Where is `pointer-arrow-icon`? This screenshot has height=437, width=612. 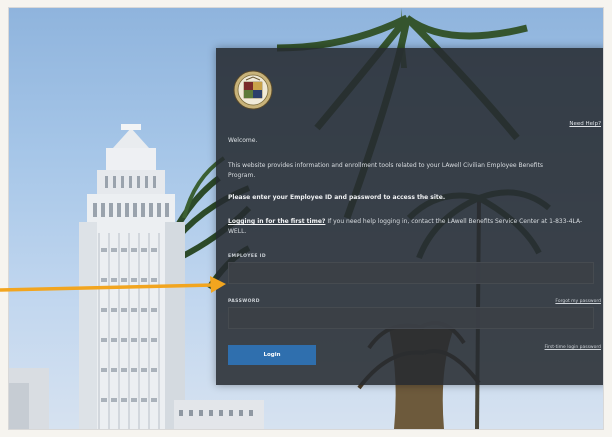
pointer-arrow-icon is located at coordinates (113, 284).